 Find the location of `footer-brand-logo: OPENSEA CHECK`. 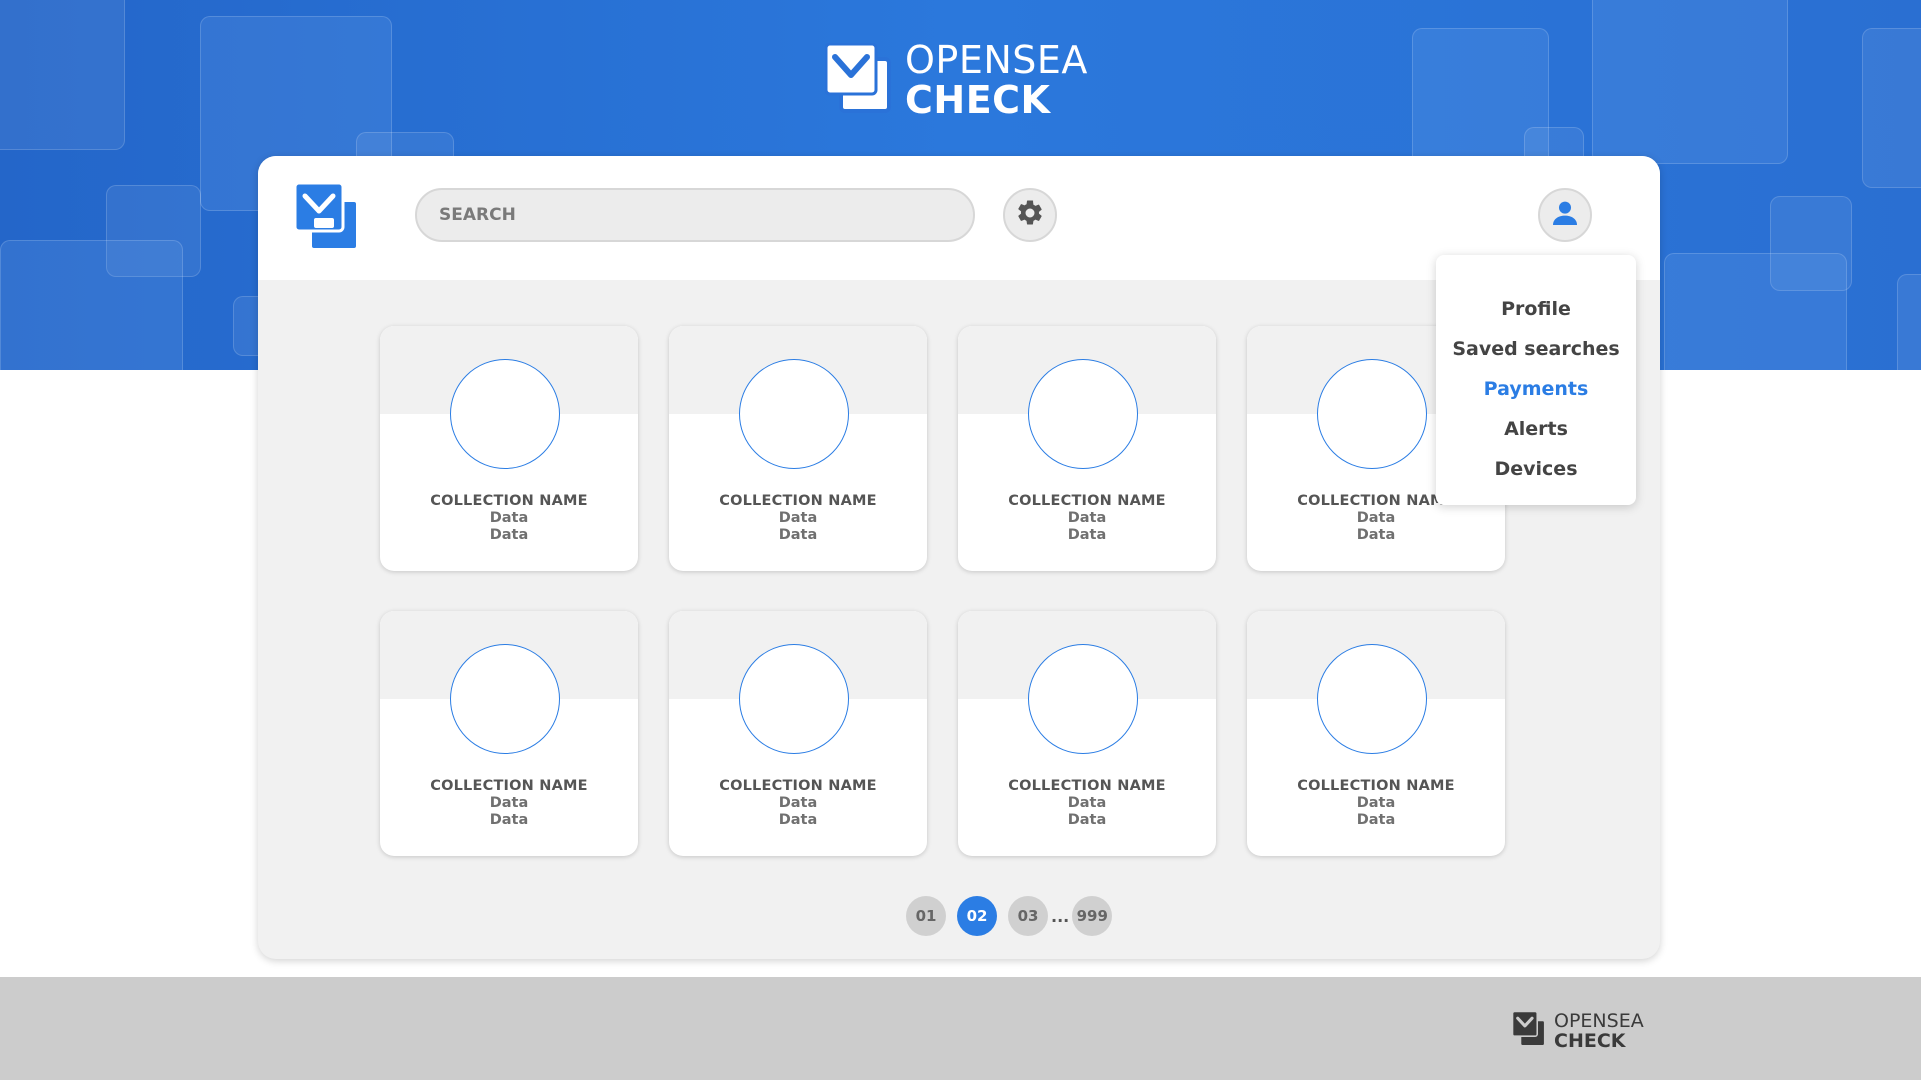

footer-brand-logo: OPENSEA CHECK is located at coordinates (1577, 1030).